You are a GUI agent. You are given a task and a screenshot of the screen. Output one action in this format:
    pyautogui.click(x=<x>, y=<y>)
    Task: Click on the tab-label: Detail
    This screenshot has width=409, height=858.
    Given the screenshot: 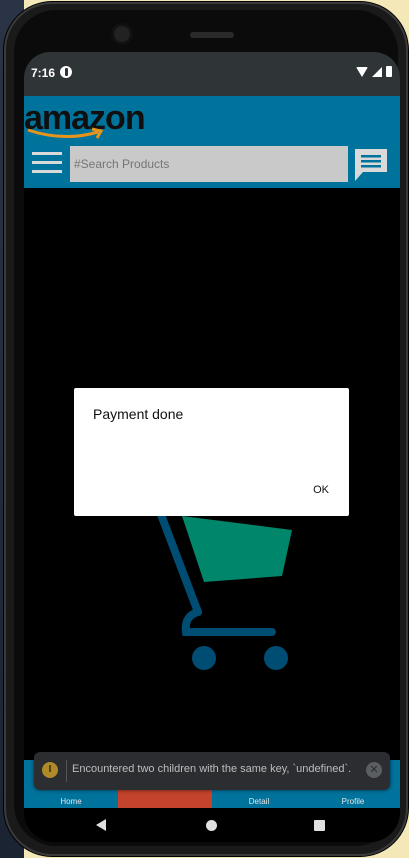 What is the action you would take?
    pyautogui.click(x=259, y=801)
    